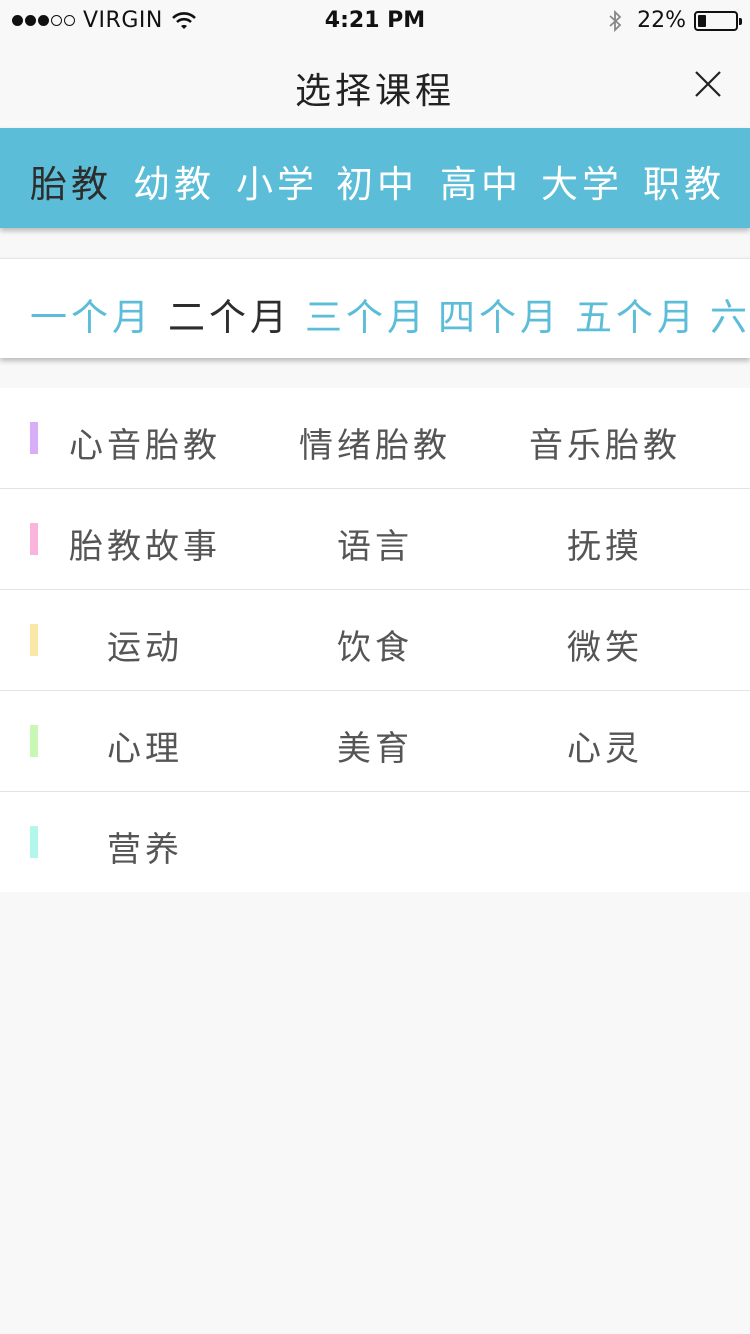 The image size is (750, 1334). What do you see at coordinates (582, 181) in the screenshot?
I see `level-tab: 大学` at bounding box center [582, 181].